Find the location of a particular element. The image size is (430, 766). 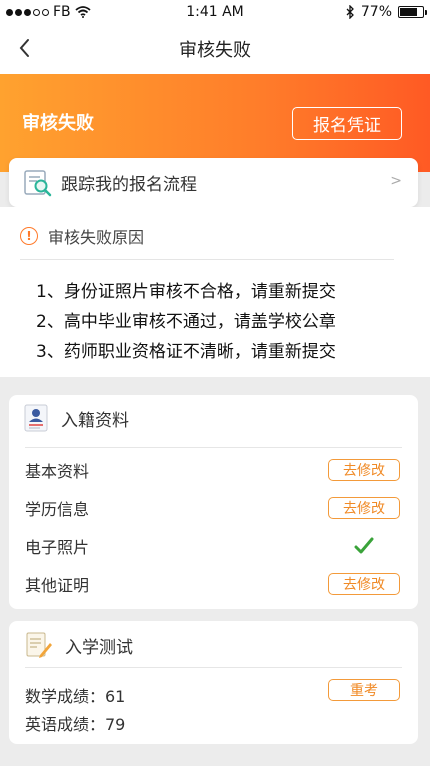

chevron-left-icon is located at coordinates (26, 48).